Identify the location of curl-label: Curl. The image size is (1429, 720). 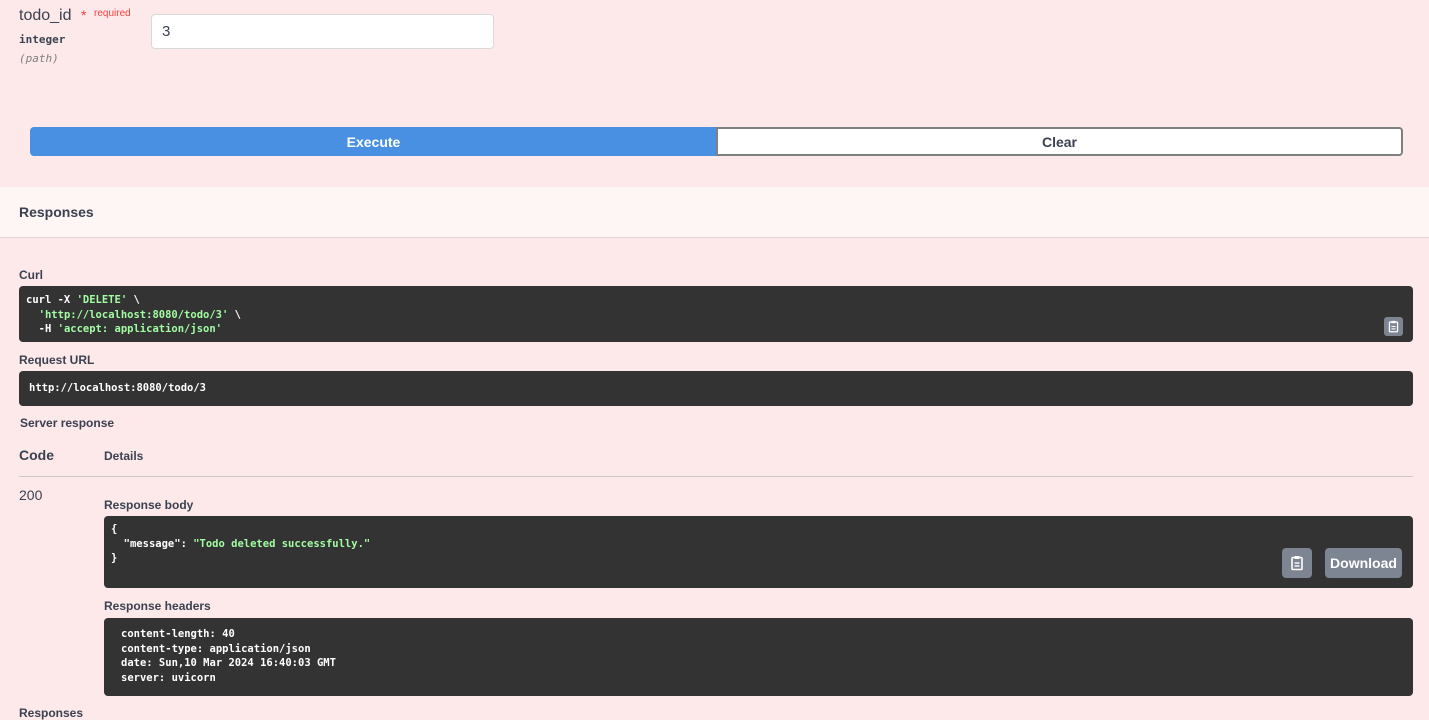
(31, 275).